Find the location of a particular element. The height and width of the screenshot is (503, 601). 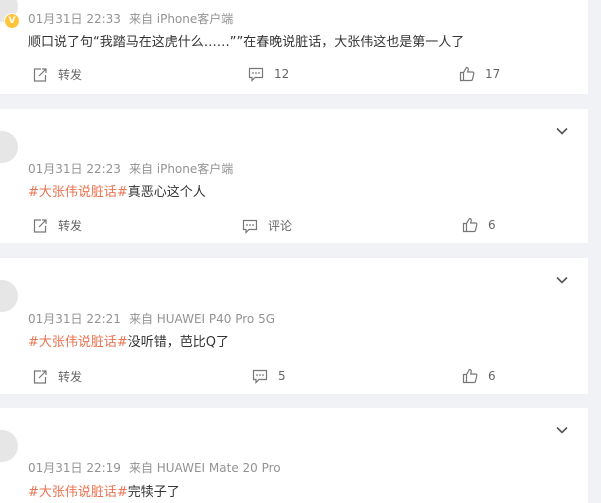

comment-meta: 01月31日 22:19 来自 HUAWEI Mate 20 Pro is located at coordinates (154, 467).